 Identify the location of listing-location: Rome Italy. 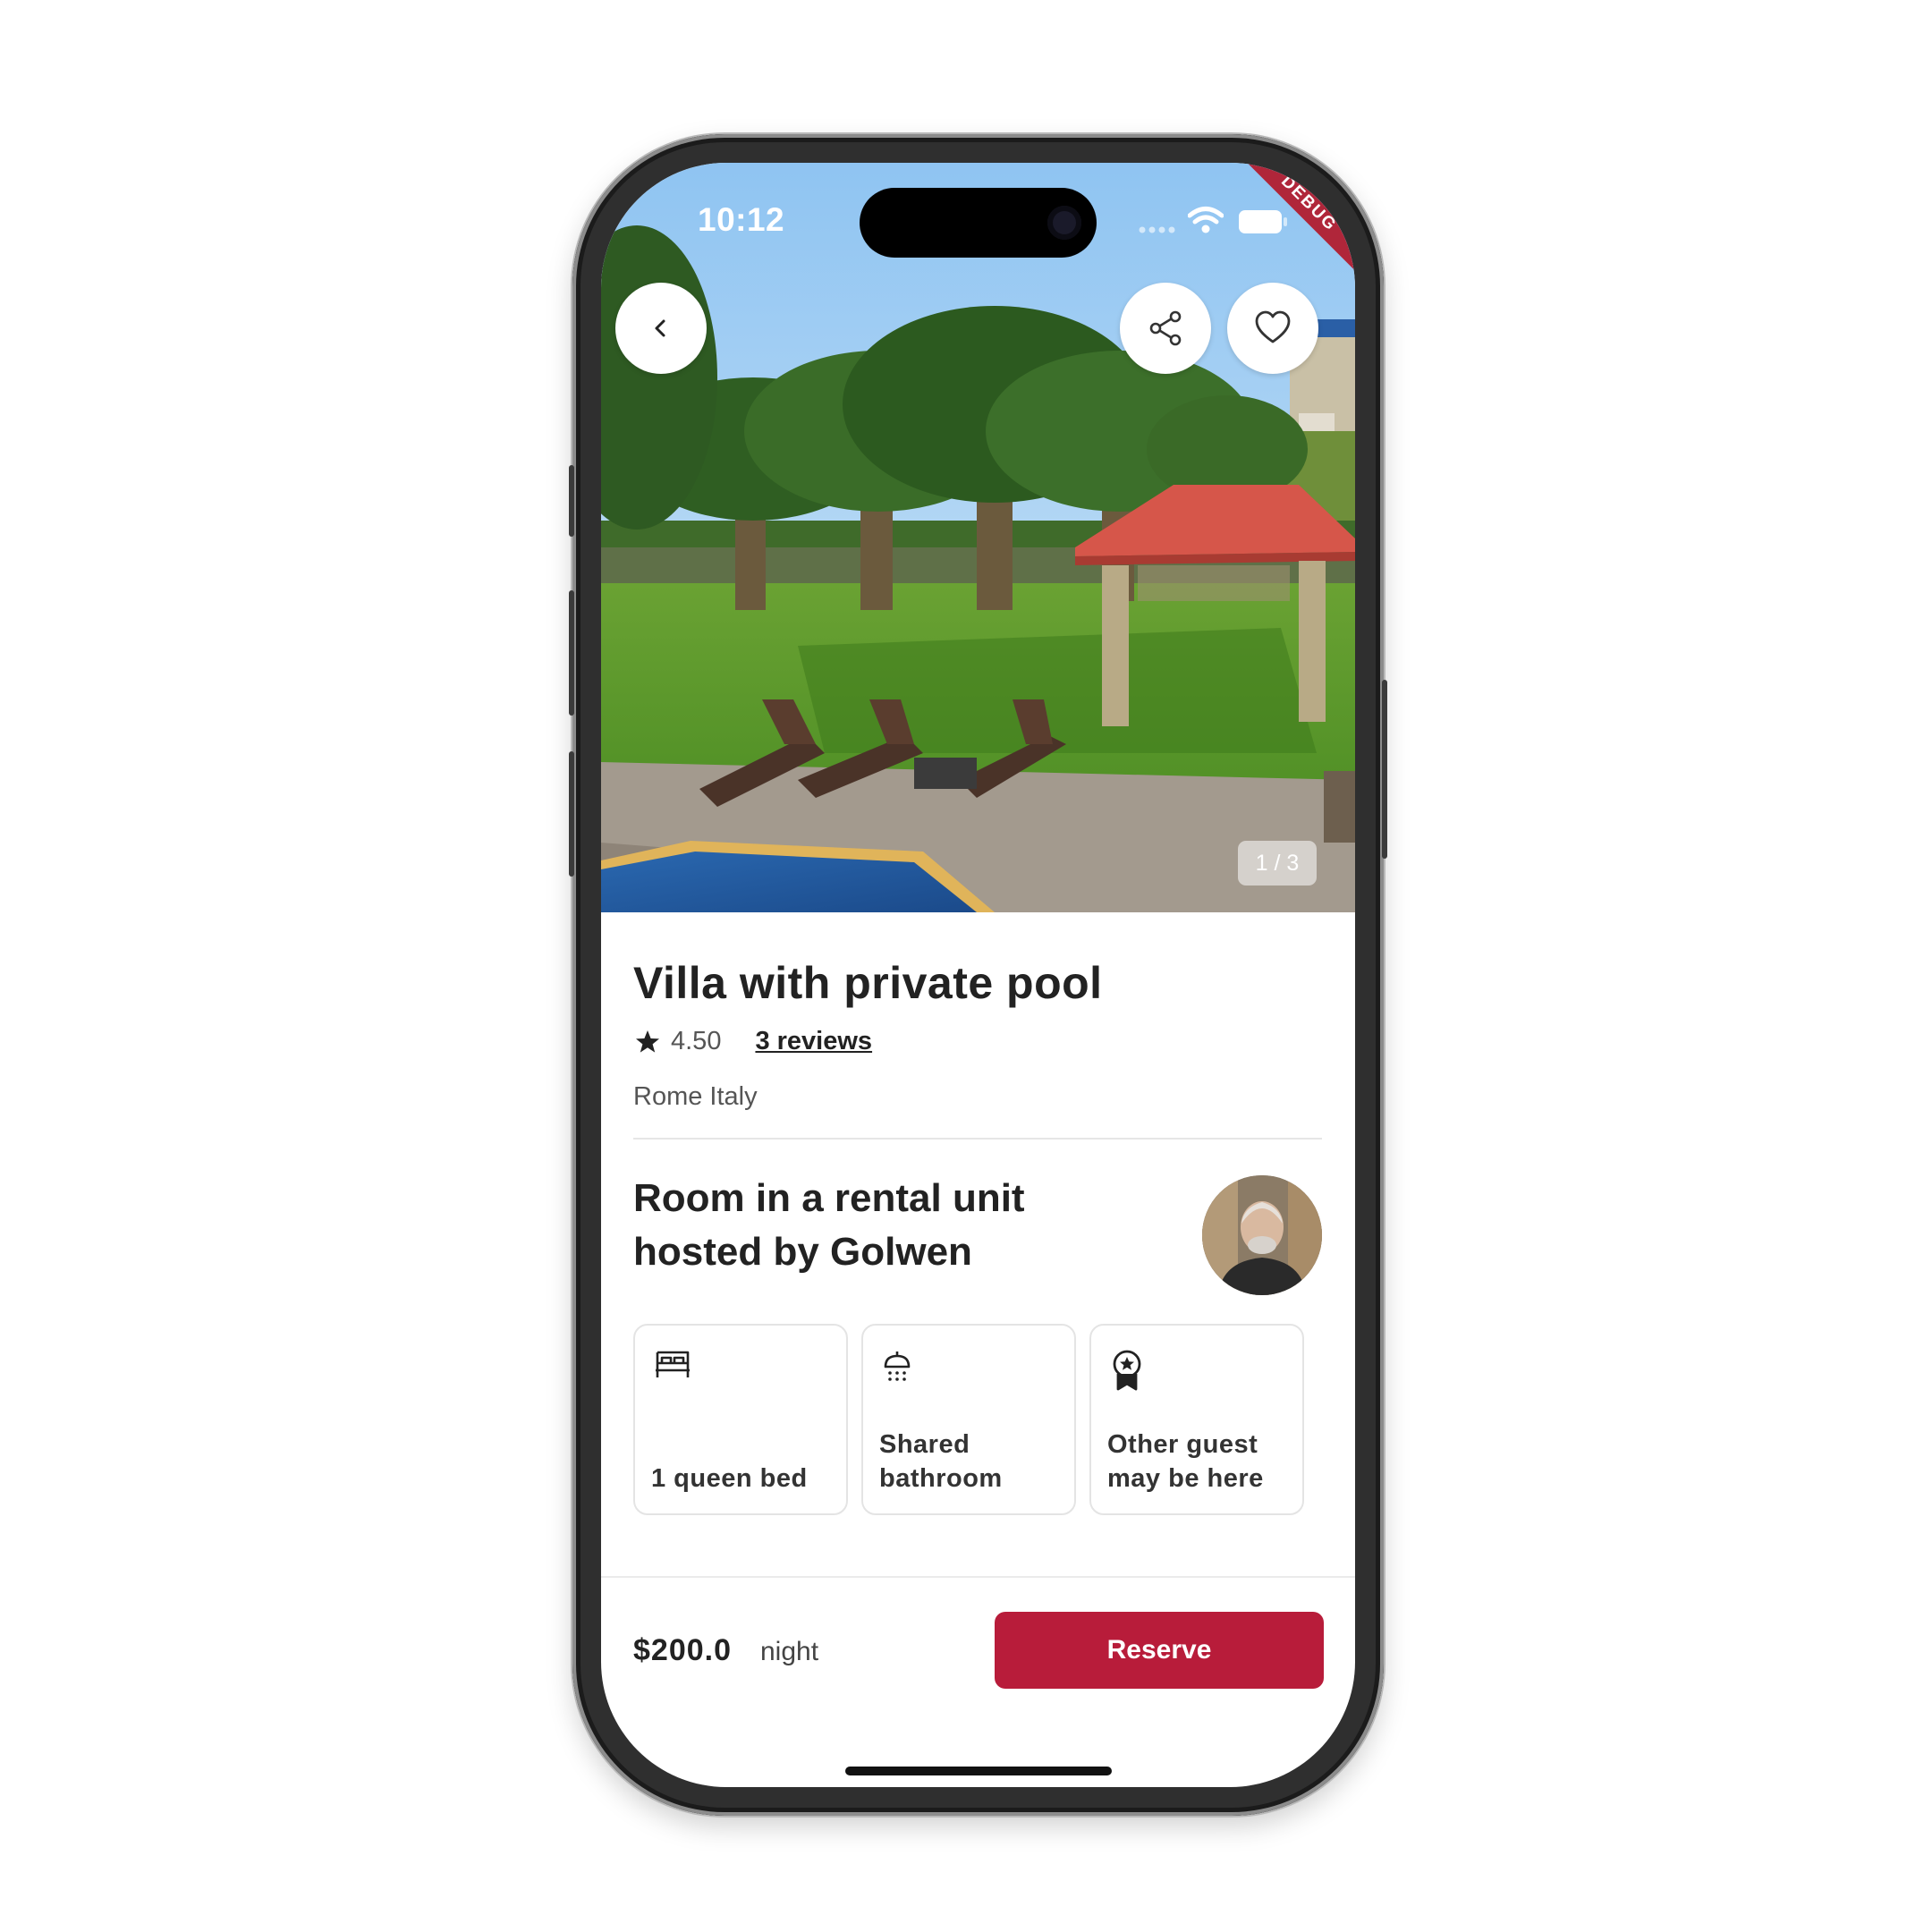
(695, 1096).